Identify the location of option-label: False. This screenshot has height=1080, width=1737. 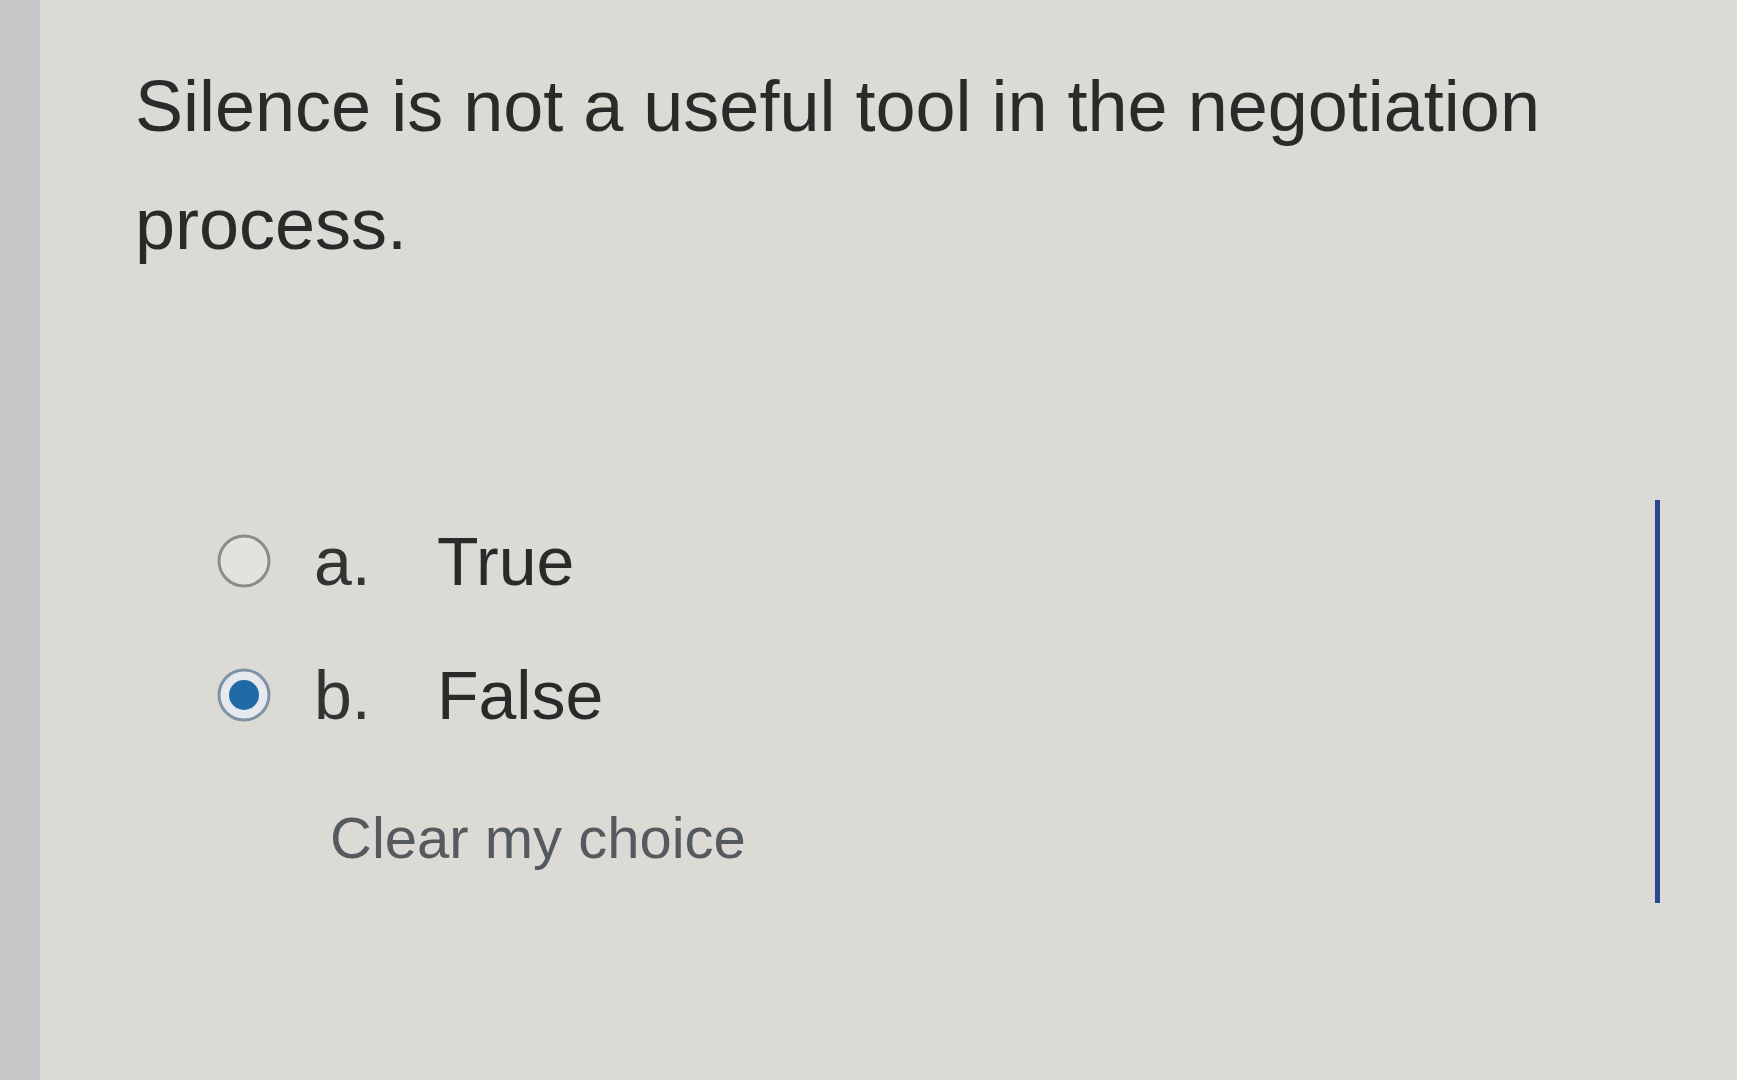
(520, 695).